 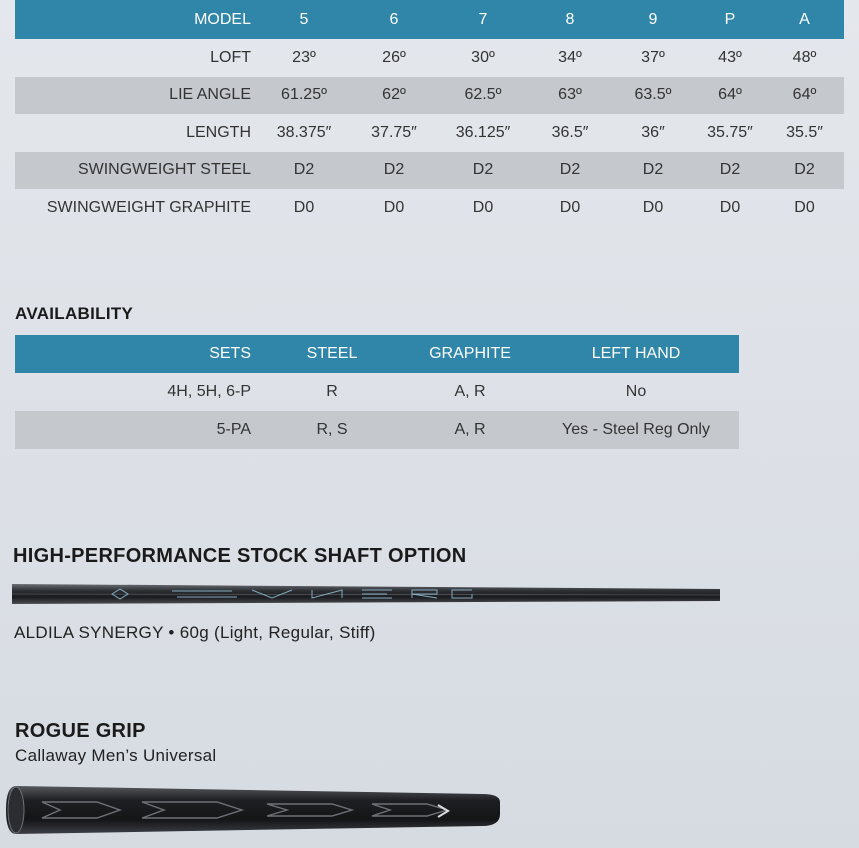 I want to click on specs-header-model: MODEL, so click(x=222, y=19).